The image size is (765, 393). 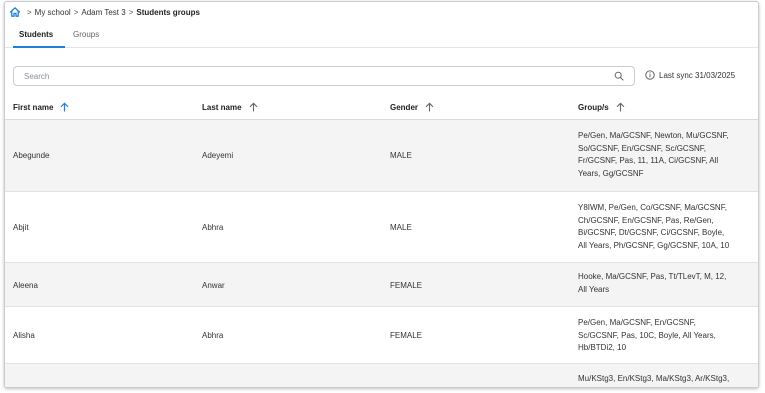 I want to click on groups-line: Years, Gg/GCSNF, so click(x=611, y=173).